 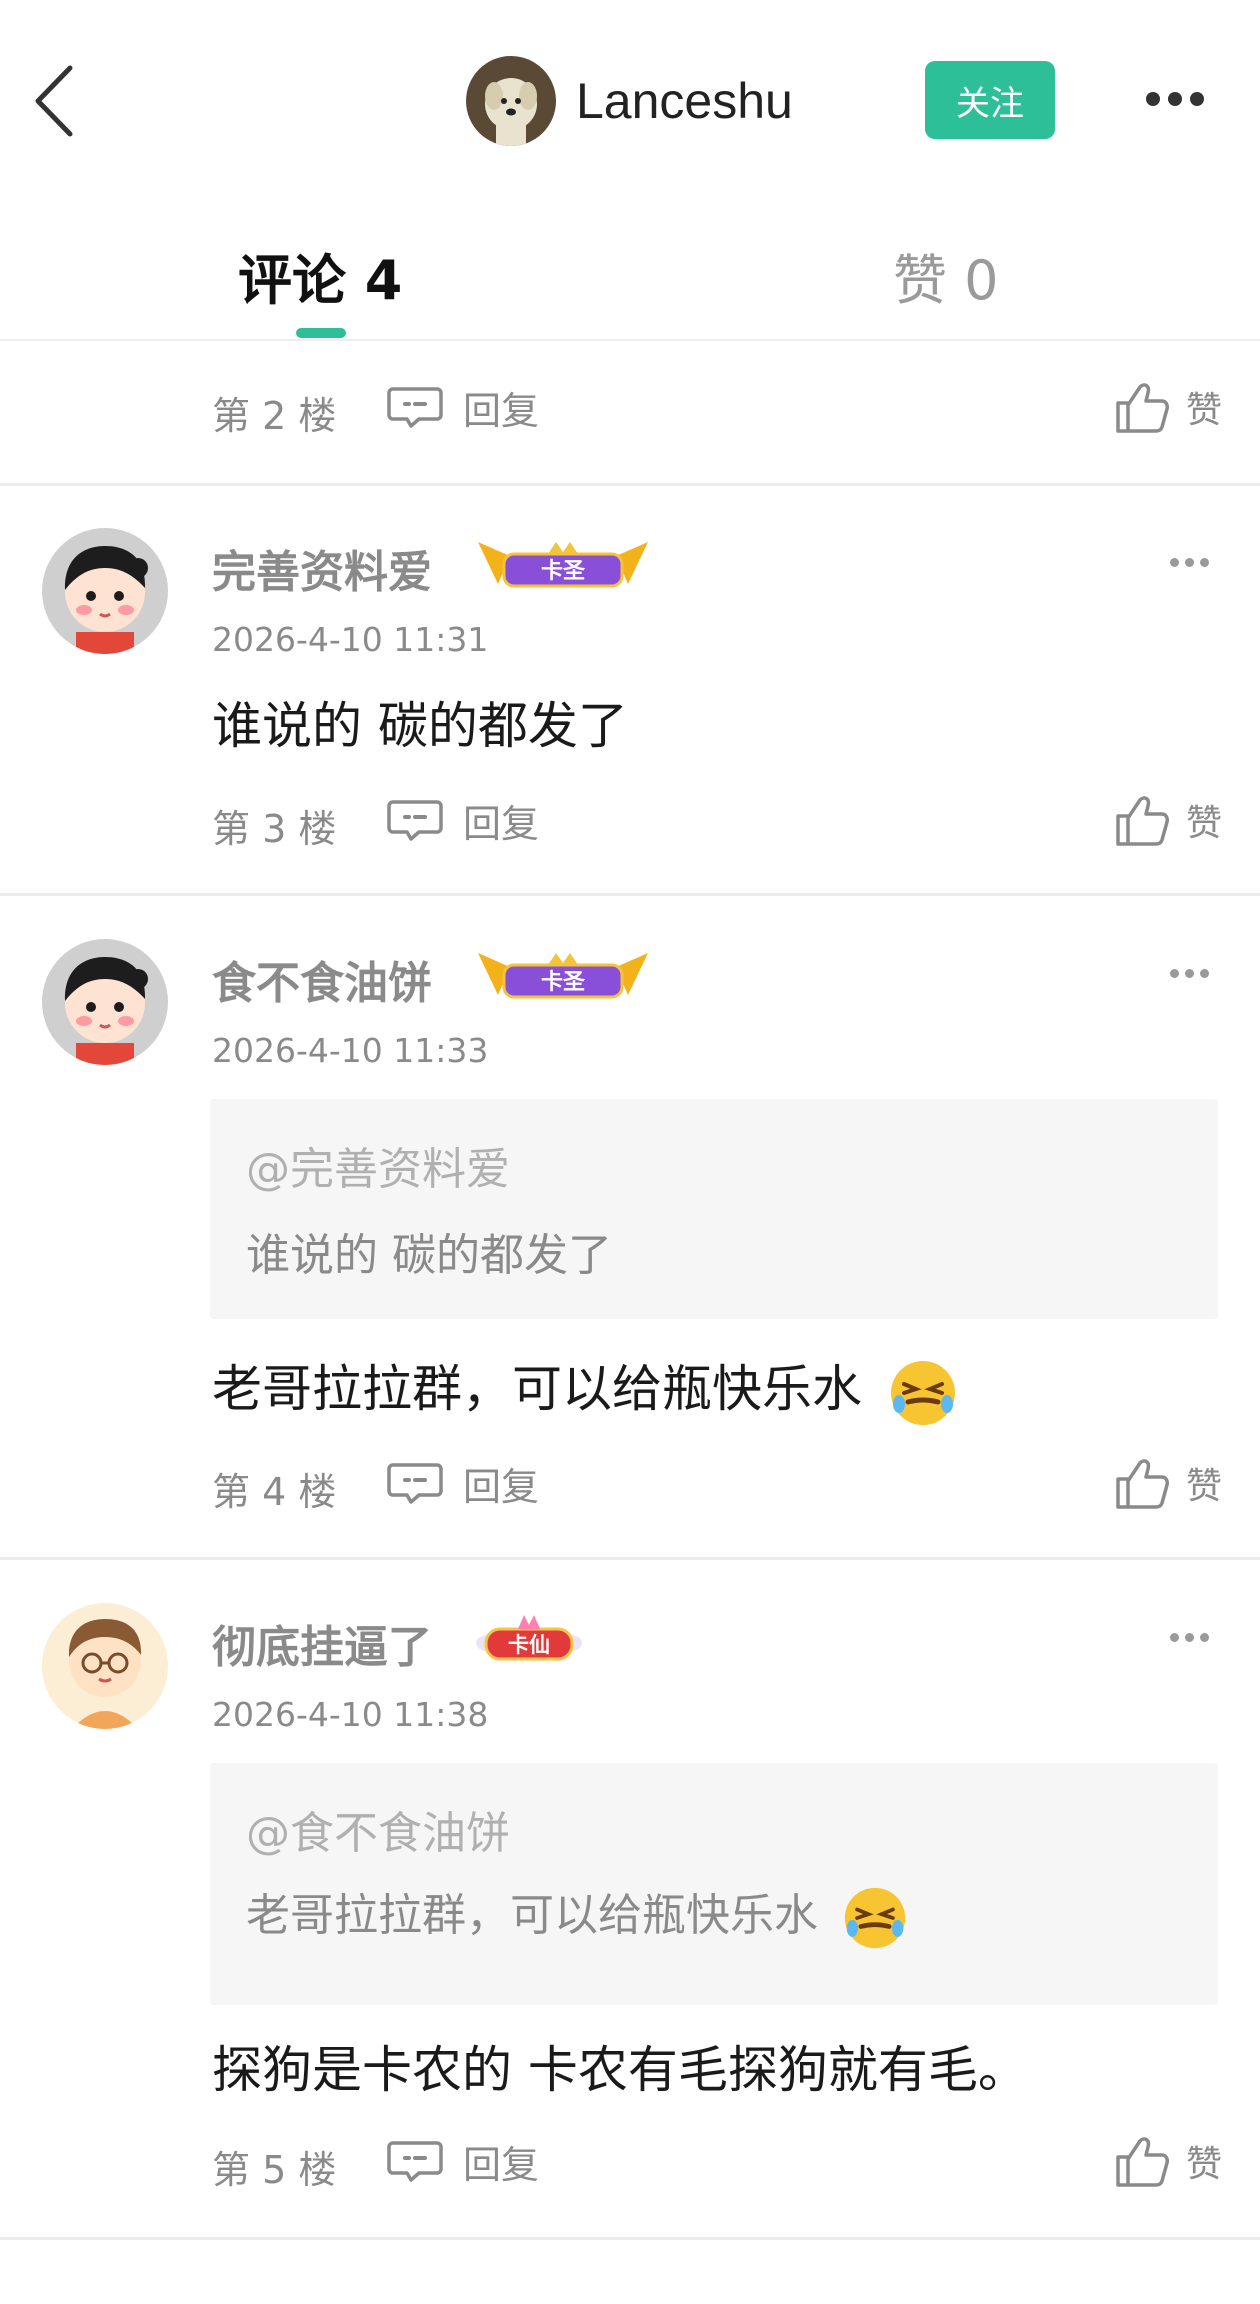 What do you see at coordinates (350, 1714) in the screenshot?
I see `comment-time: 2026-4-10 11:38` at bounding box center [350, 1714].